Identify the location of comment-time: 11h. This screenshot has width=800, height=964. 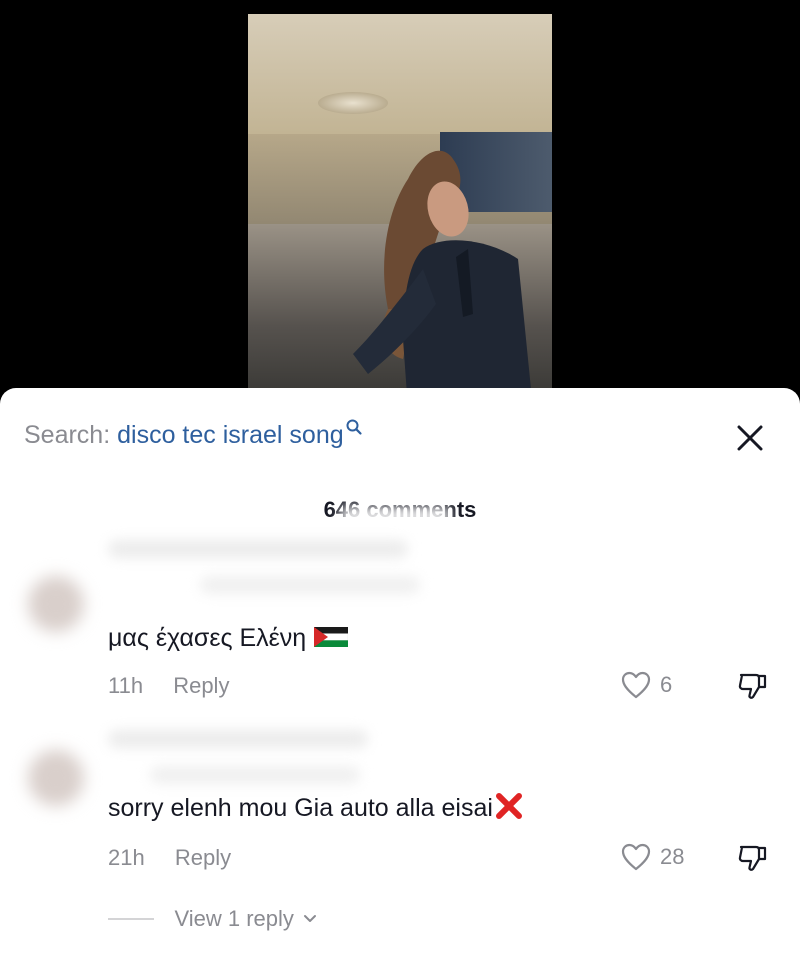
(126, 685).